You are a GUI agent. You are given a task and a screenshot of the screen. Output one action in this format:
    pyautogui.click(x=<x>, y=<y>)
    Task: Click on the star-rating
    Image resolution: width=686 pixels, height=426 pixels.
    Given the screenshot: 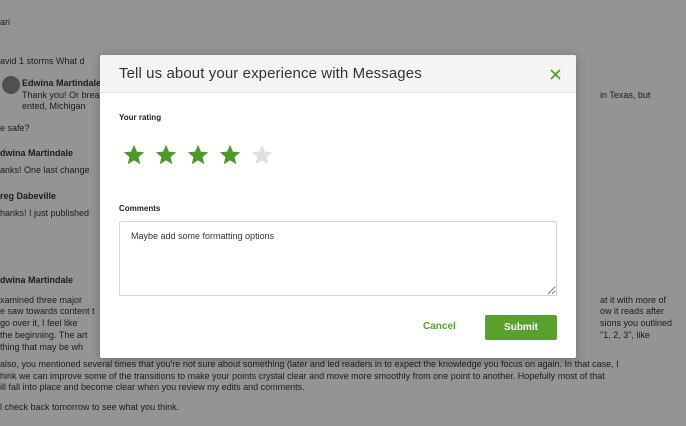 What is the action you would take?
    pyautogui.click(x=198, y=155)
    